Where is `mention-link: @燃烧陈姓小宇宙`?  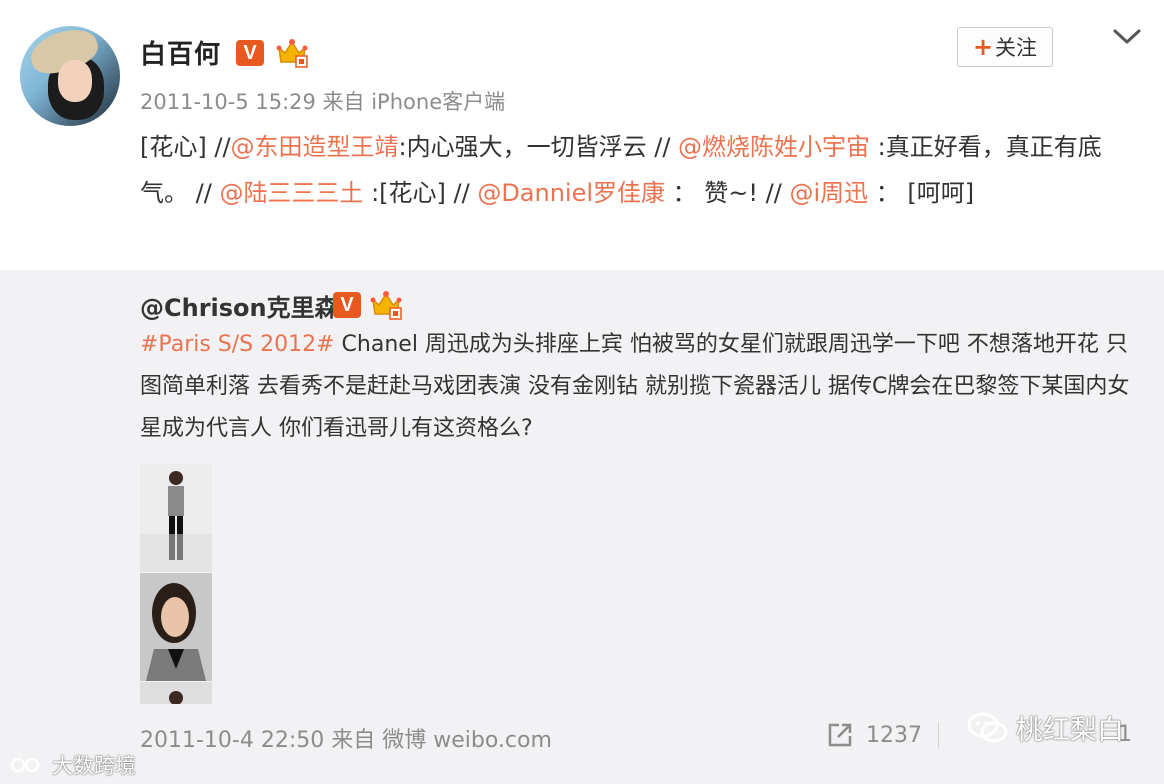
mention-link: @燃烧陈姓小宇宙 is located at coordinates (774, 147).